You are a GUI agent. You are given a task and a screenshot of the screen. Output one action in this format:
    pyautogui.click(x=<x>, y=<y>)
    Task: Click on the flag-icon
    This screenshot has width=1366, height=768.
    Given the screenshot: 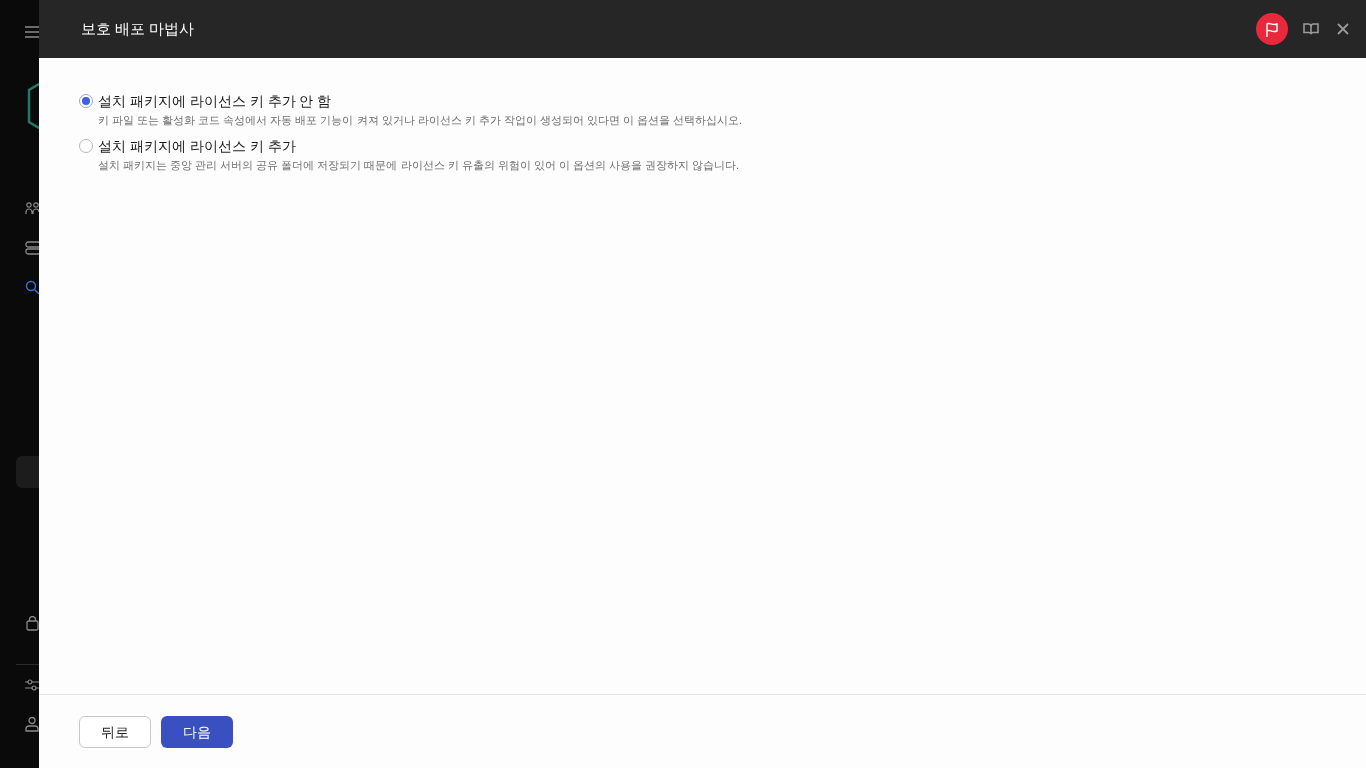 What is the action you would take?
    pyautogui.click(x=1272, y=29)
    